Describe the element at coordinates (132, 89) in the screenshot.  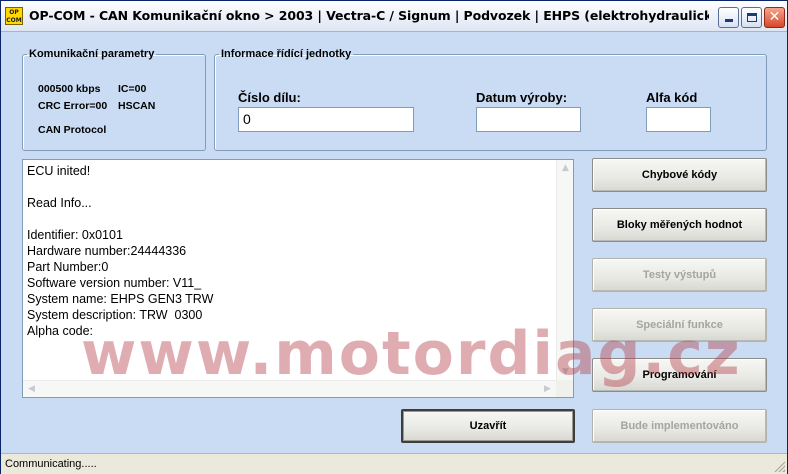
I see `ic-text: IC=00` at that location.